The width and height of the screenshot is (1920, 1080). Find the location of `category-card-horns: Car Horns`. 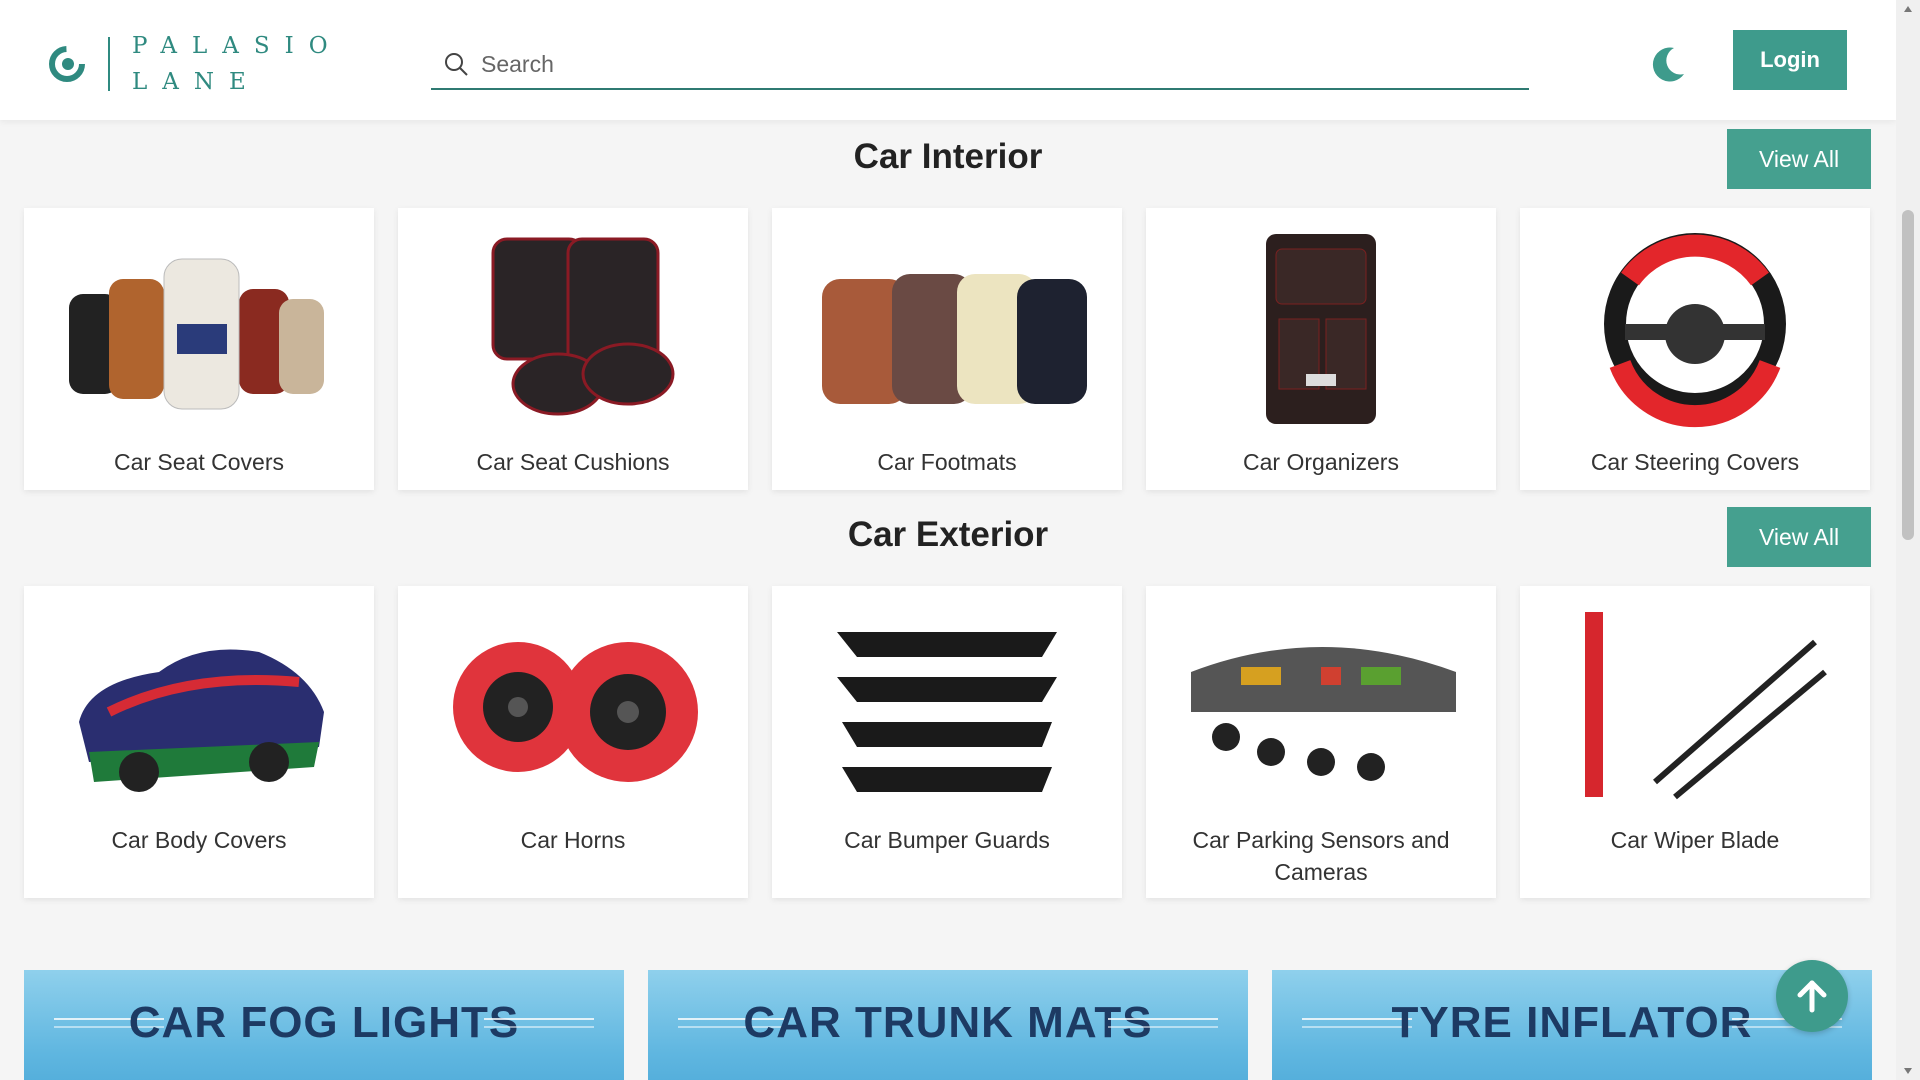

category-card-horns: Car Horns is located at coordinates (573, 742).